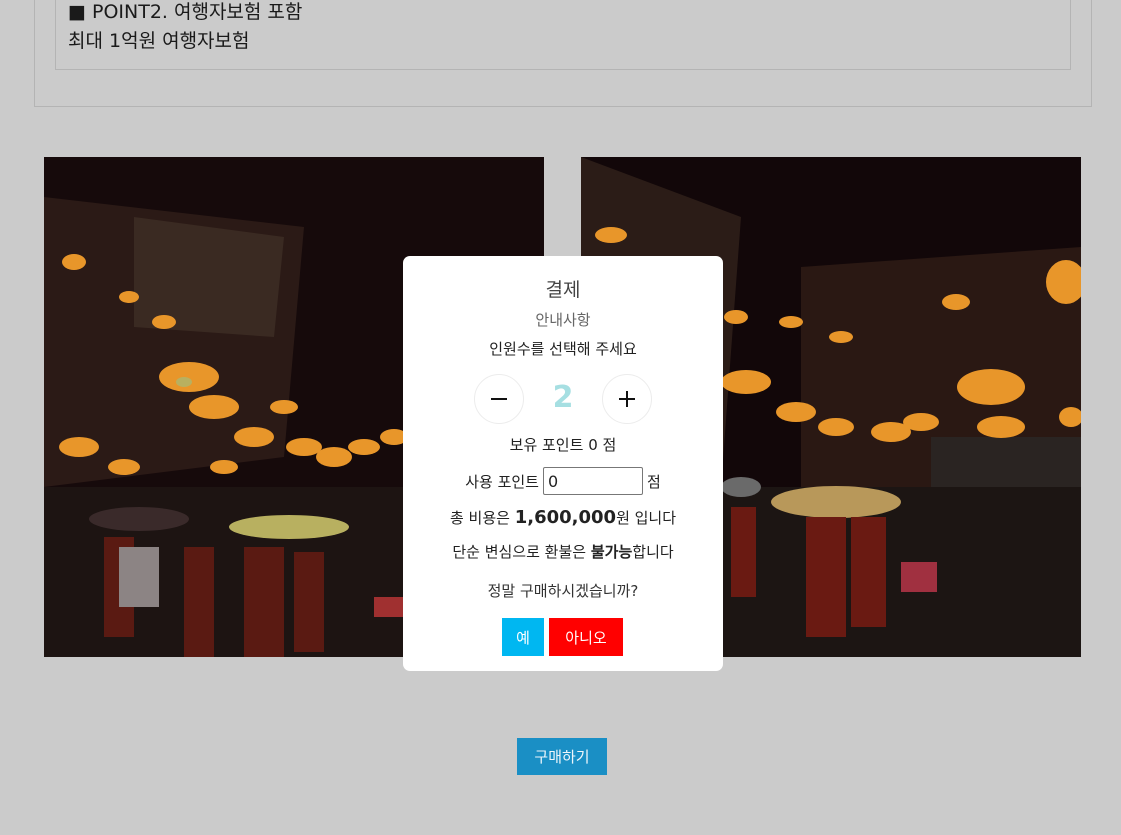 The width and height of the screenshot is (1121, 835). I want to click on total-cost: 총 비용은 1,600,000원 입니다, so click(563, 517).